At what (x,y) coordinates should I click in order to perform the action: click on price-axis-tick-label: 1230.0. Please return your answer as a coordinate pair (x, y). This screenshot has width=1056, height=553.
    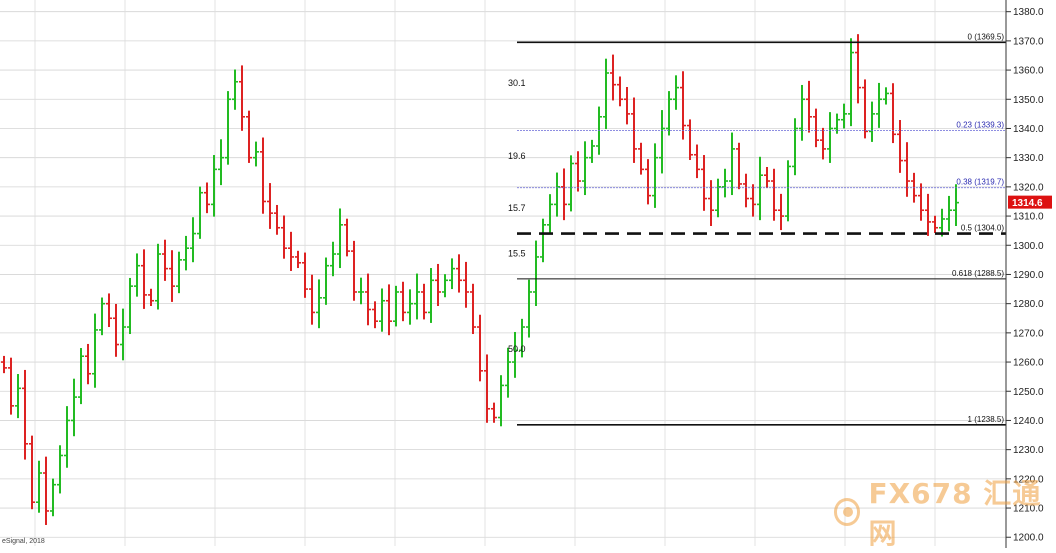
    Looking at the image, I should click on (1028, 450).